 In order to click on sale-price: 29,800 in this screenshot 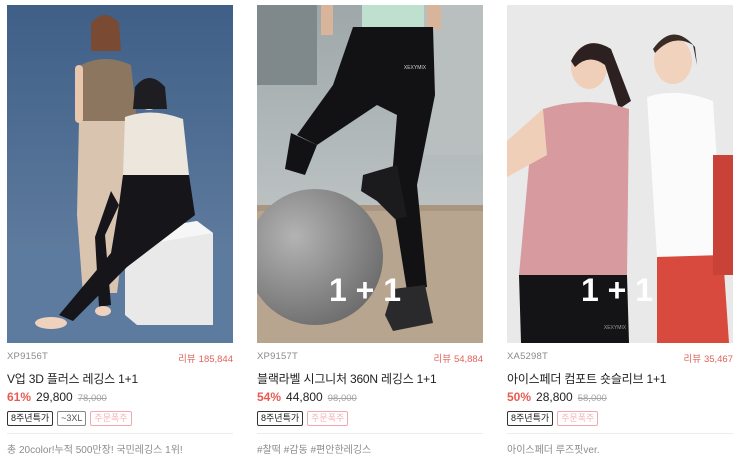, I will do `click(54, 397)`.